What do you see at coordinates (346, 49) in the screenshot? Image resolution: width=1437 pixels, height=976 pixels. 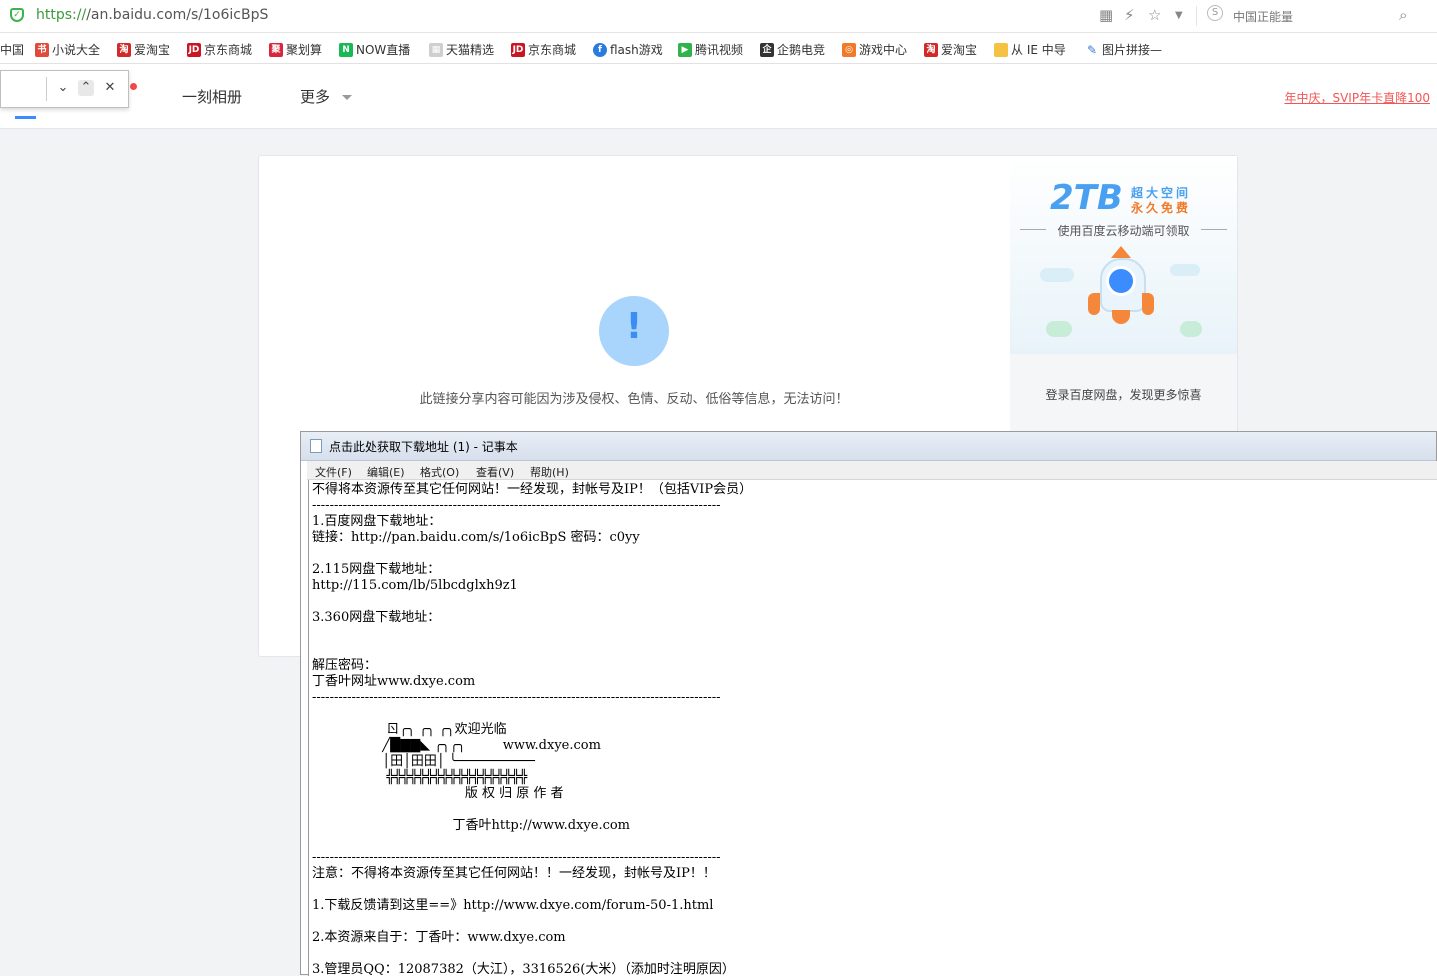 I see `now-live-icon: N` at bounding box center [346, 49].